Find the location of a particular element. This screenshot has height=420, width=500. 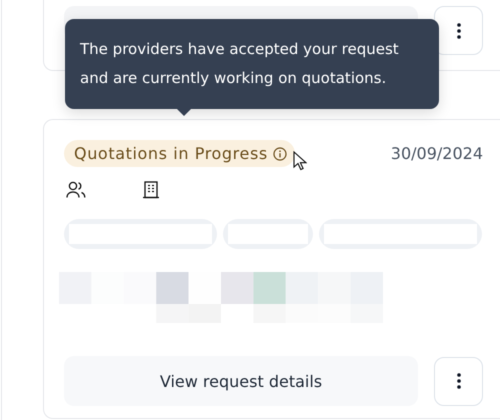

view-details-button: View request details is located at coordinates (241, 381).